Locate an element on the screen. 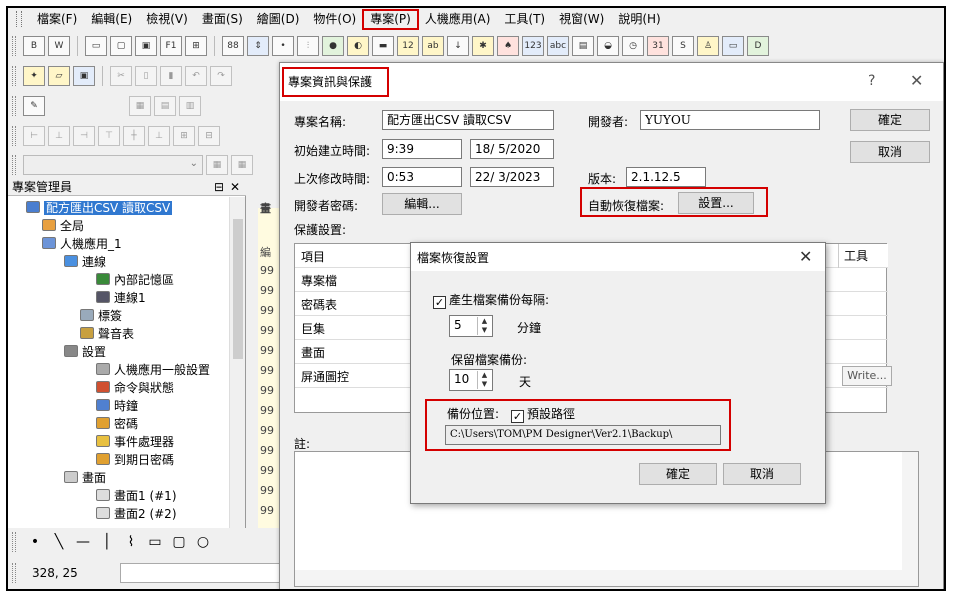 The height and width of the screenshot is (602, 954). rectangle-icon: ▭ is located at coordinates (155, 542).